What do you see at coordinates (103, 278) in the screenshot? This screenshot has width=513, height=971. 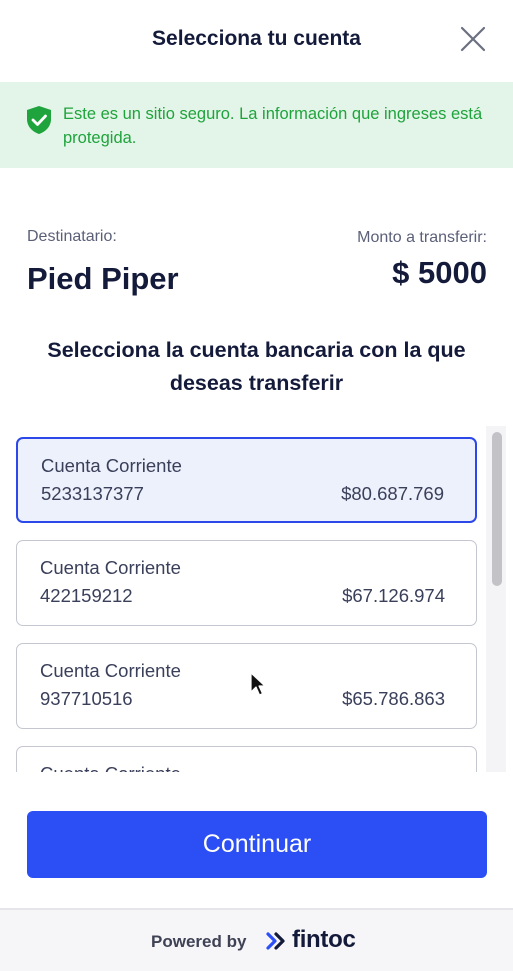 I see `recipient-name: Pied Piper` at bounding box center [103, 278].